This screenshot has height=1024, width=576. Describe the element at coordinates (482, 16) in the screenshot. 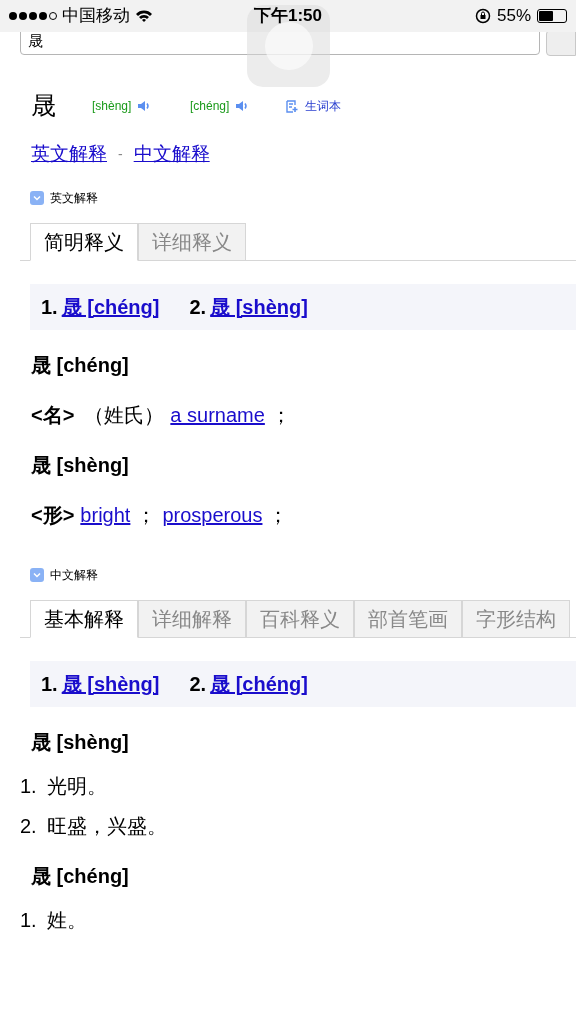

I see `rotation-lock-icon` at that location.